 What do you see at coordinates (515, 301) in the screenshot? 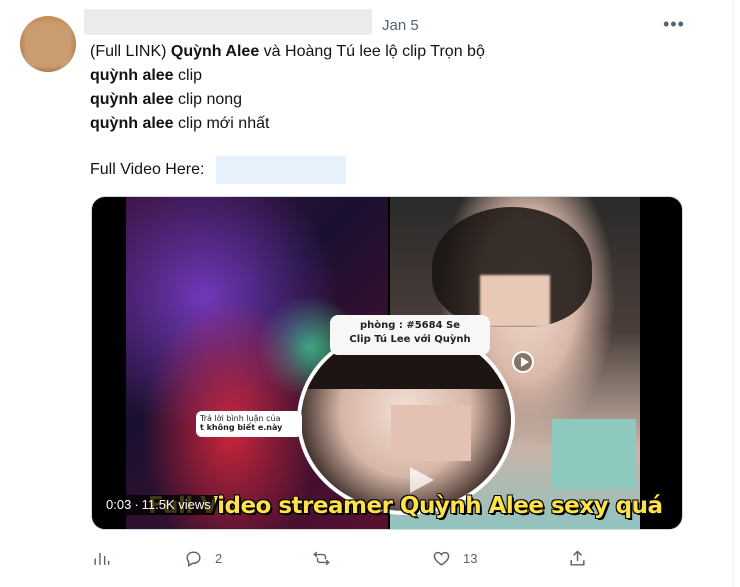
I see `face-blur` at bounding box center [515, 301].